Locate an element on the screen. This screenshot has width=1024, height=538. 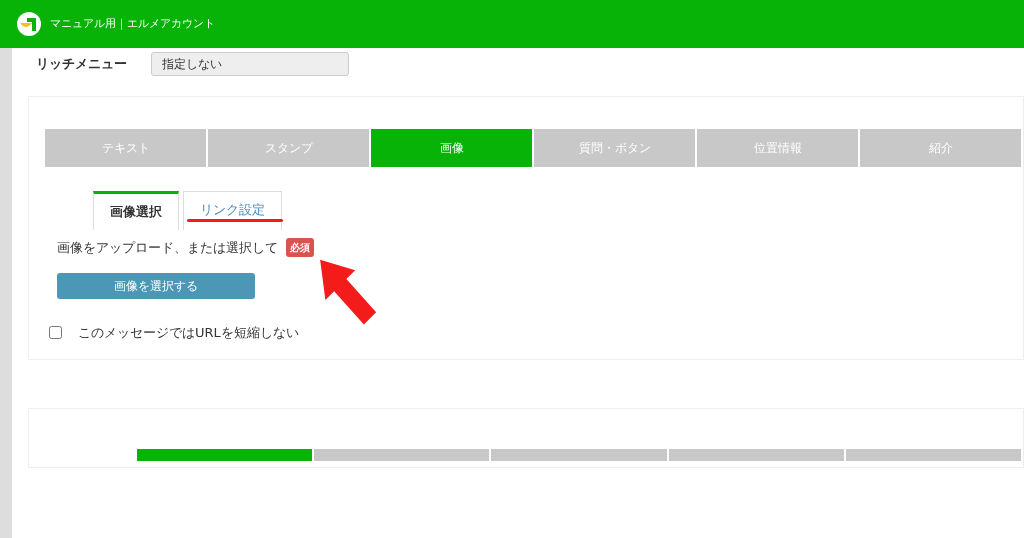
upload-instruction: 画像をアップロード、または選択して is located at coordinates (167, 247).